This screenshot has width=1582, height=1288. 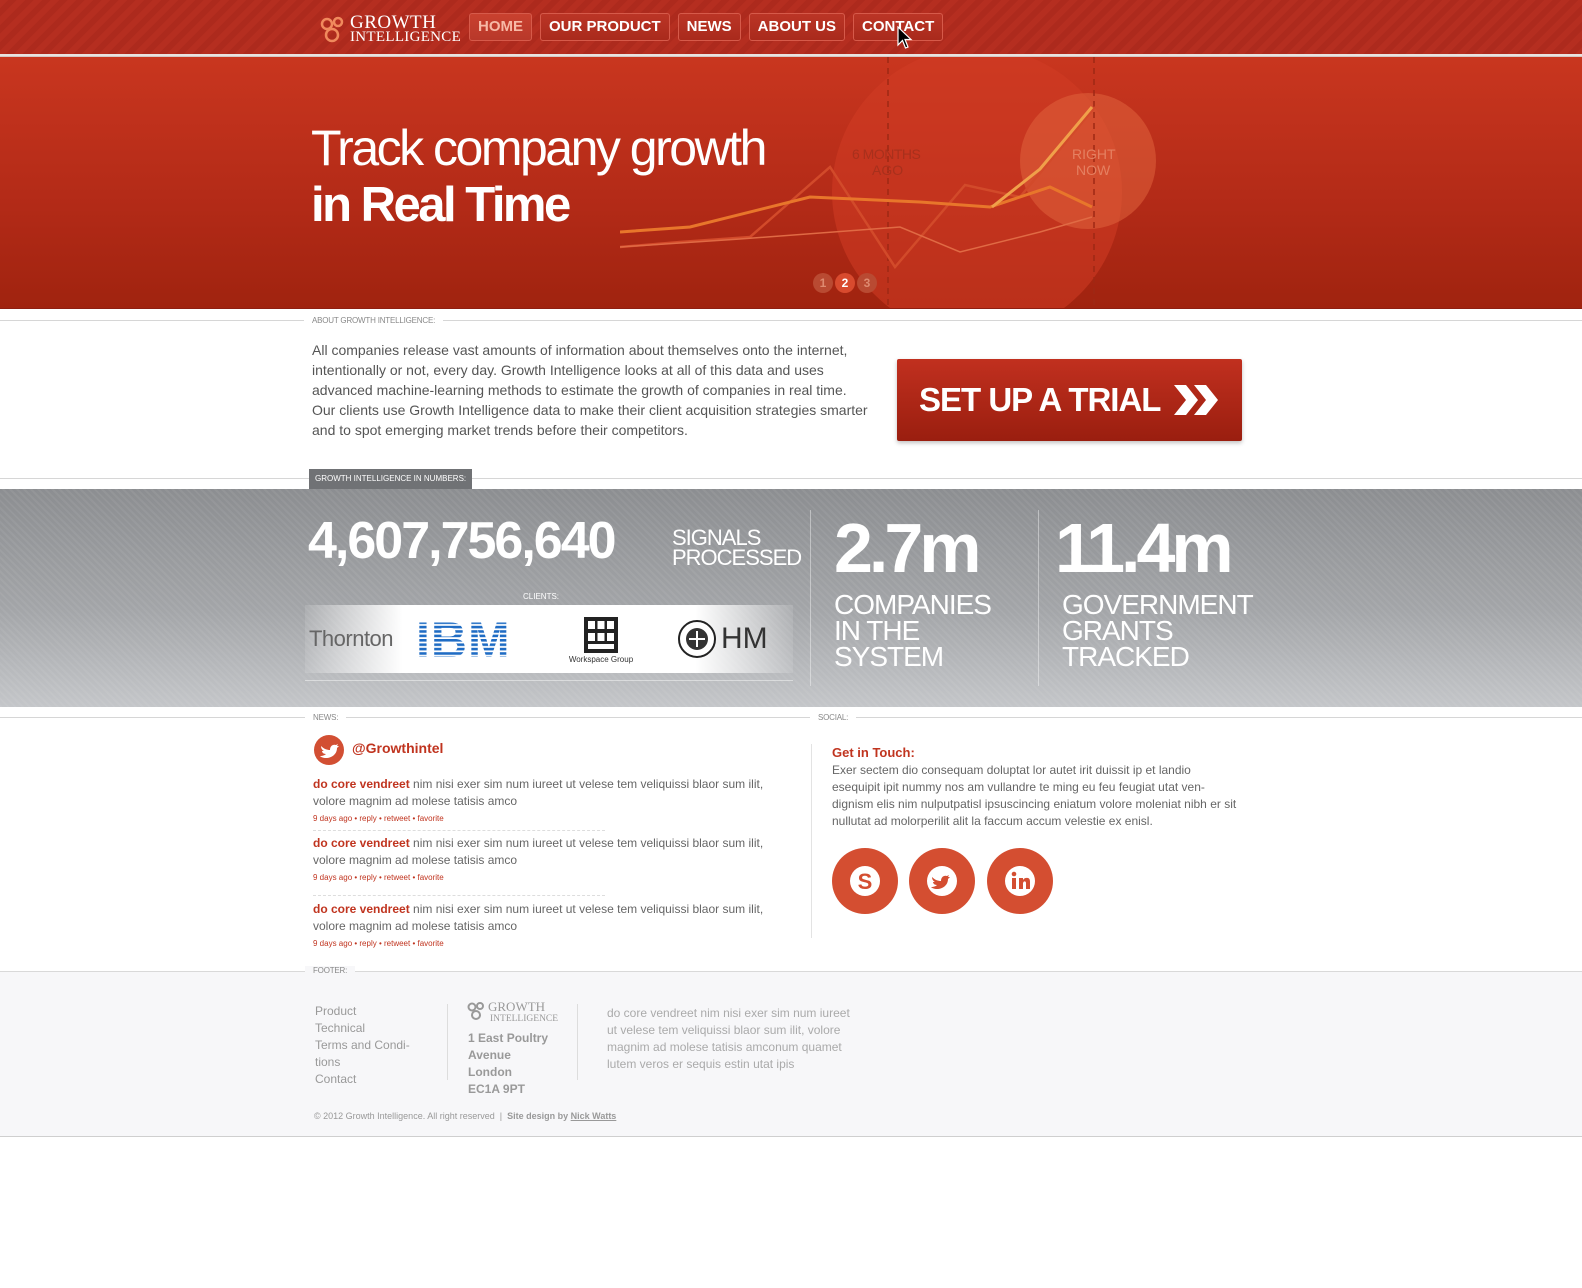 What do you see at coordinates (605, 27) in the screenshot?
I see `nav-our-product: OUR PRODUCT` at bounding box center [605, 27].